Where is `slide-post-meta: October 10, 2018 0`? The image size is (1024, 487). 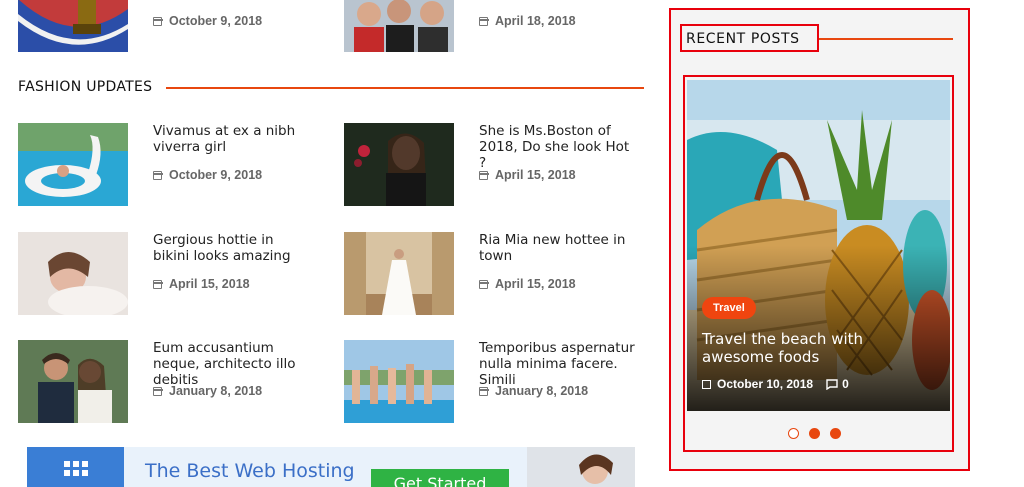
slide-post-meta: October 10, 2018 0 is located at coordinates (775, 384).